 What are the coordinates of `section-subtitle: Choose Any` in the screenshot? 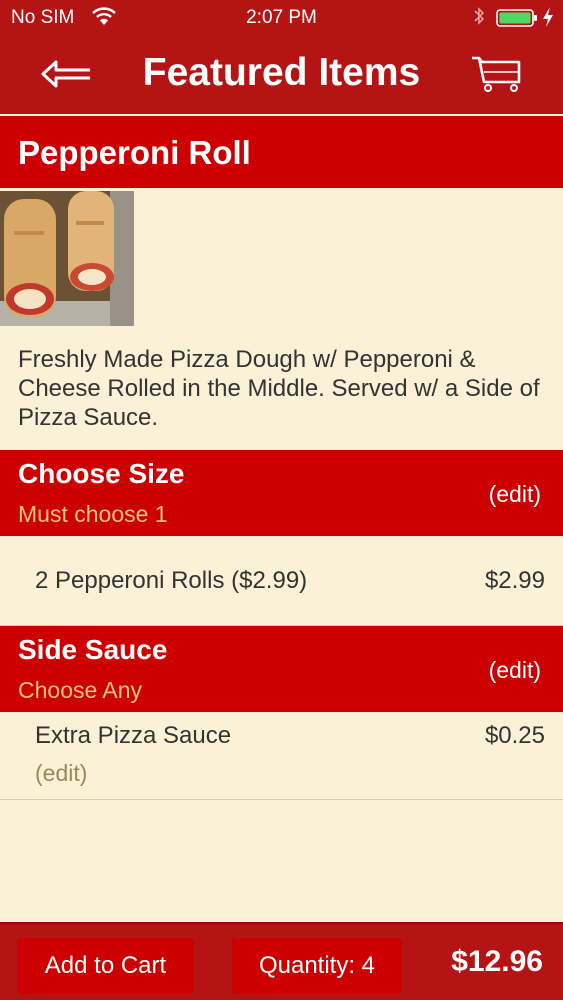 It's located at (80, 690).